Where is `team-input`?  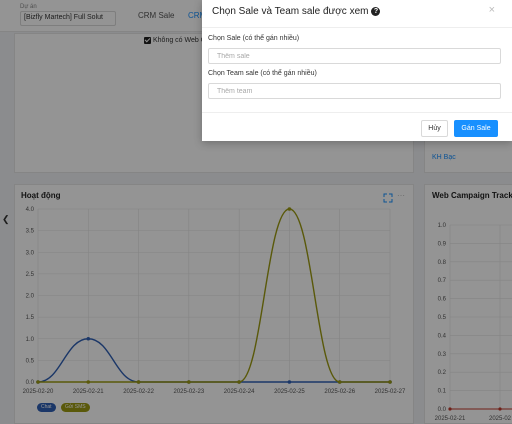 team-input is located at coordinates (354, 91).